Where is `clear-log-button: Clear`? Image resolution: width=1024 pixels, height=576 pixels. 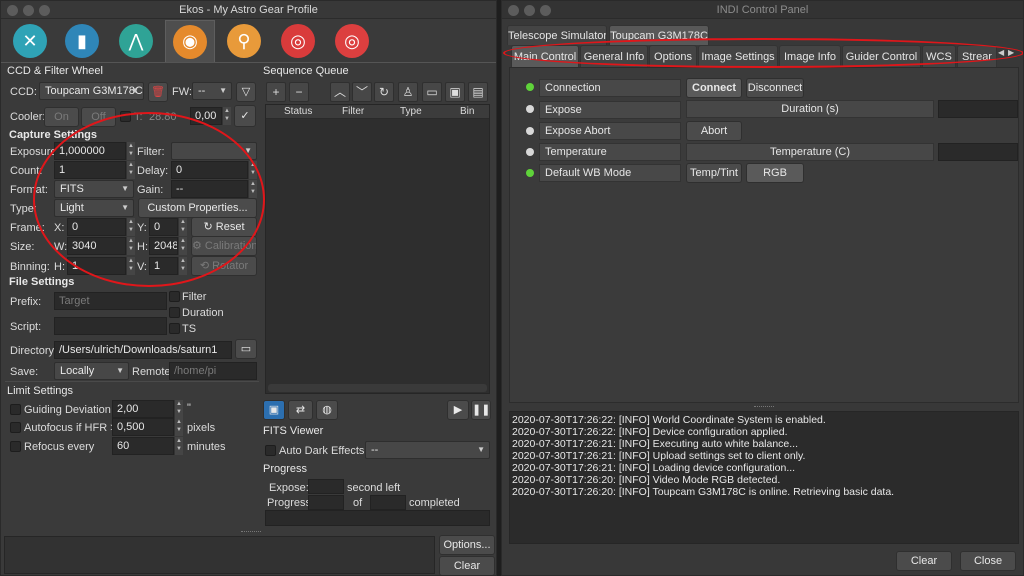
clear-log-button: Clear is located at coordinates (467, 565).